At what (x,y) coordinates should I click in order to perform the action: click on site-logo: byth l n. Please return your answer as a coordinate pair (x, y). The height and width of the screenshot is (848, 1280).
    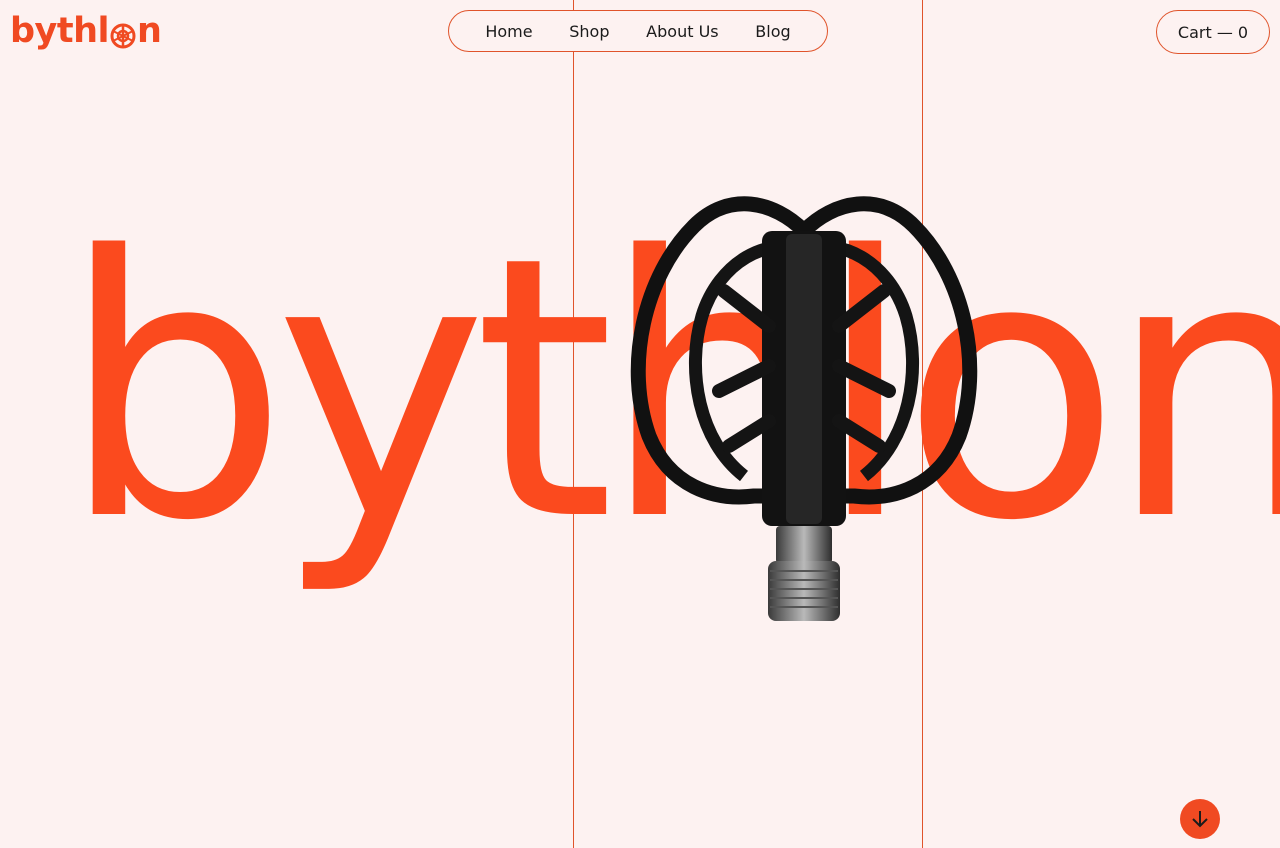
    Looking at the image, I should click on (86, 31).